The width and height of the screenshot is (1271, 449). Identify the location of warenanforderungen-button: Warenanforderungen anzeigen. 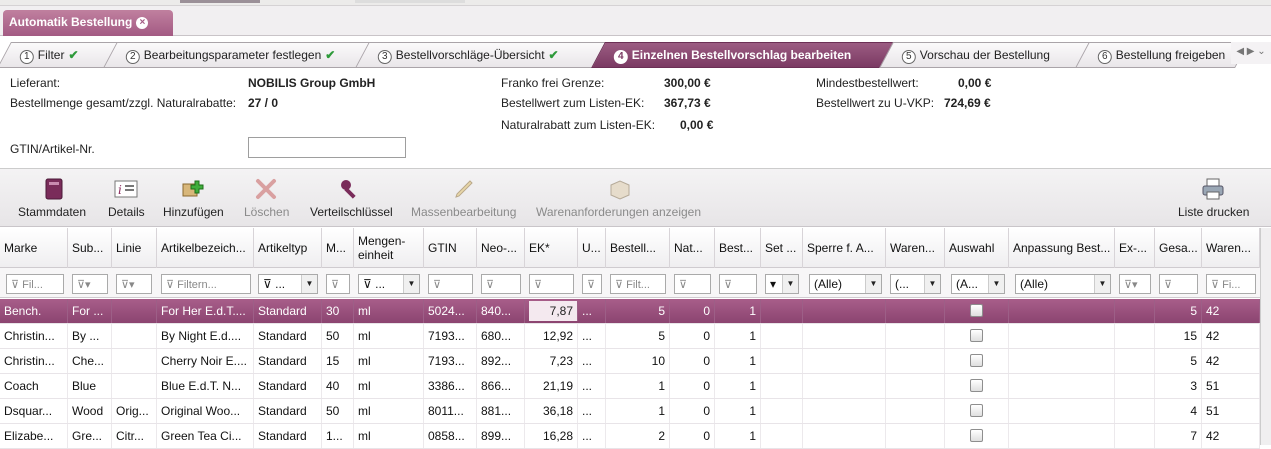
(619, 212).